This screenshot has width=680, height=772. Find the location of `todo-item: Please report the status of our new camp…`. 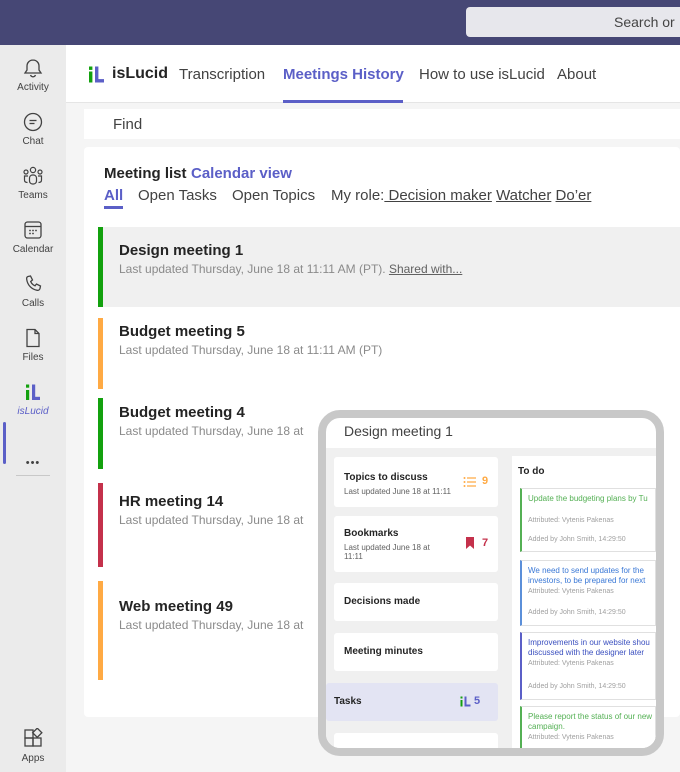

todo-item: Please report the status of our new camp… is located at coordinates (588, 727).